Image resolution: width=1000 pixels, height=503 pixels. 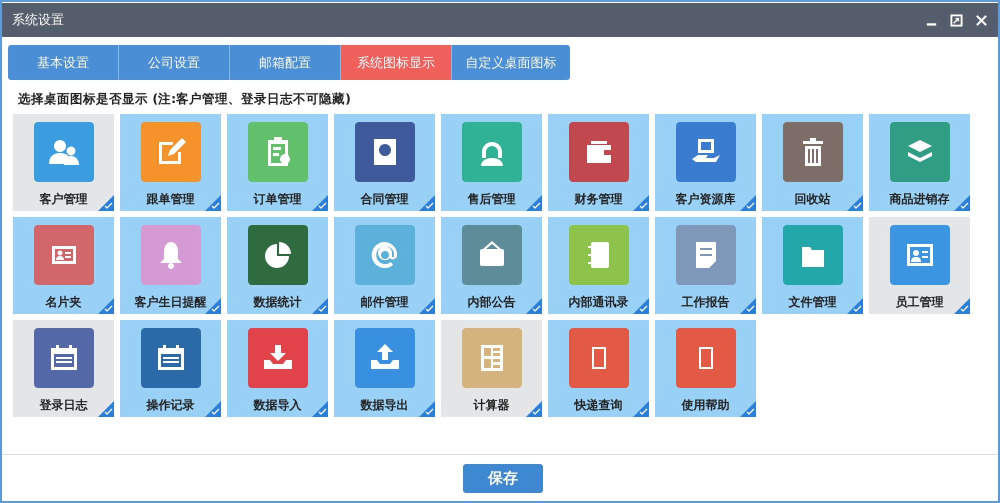 I want to click on icon-tile: 使用帮助, so click(x=705, y=368).